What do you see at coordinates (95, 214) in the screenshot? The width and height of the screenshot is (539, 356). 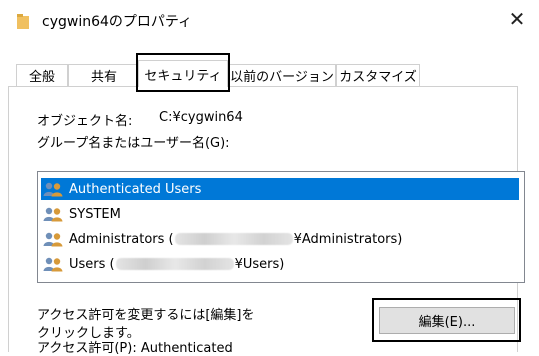 I see `user-name: SYSTEM` at bounding box center [95, 214].